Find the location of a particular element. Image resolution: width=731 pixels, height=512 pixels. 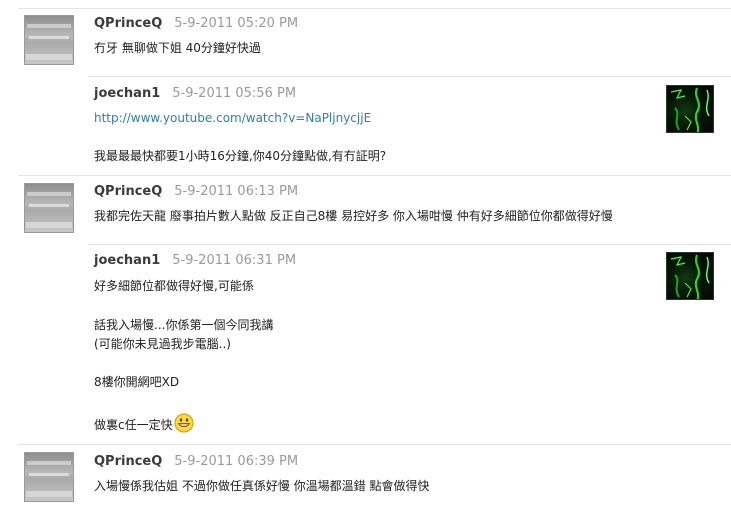

post-text: 話我入場慢...你係第一個今同我講 is located at coordinates (184, 325).